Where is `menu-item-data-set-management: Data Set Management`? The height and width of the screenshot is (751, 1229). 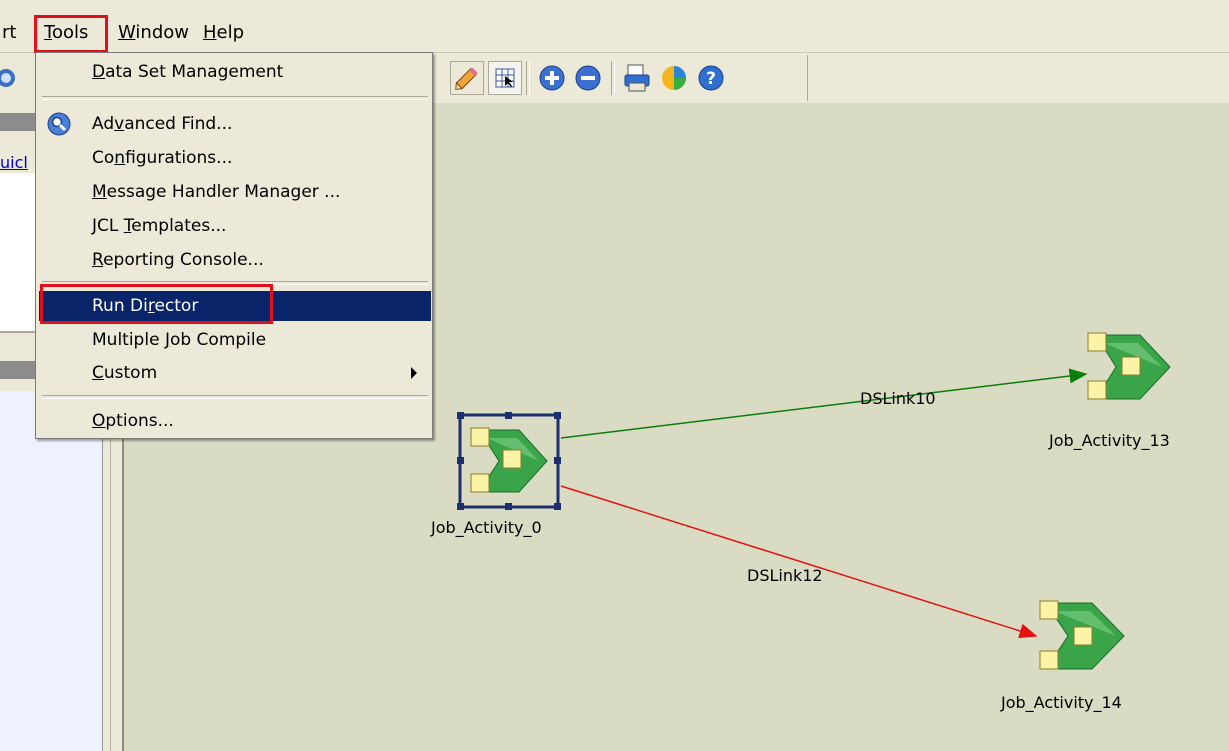
menu-item-data-set-management: Data Set Management is located at coordinates (235, 72).